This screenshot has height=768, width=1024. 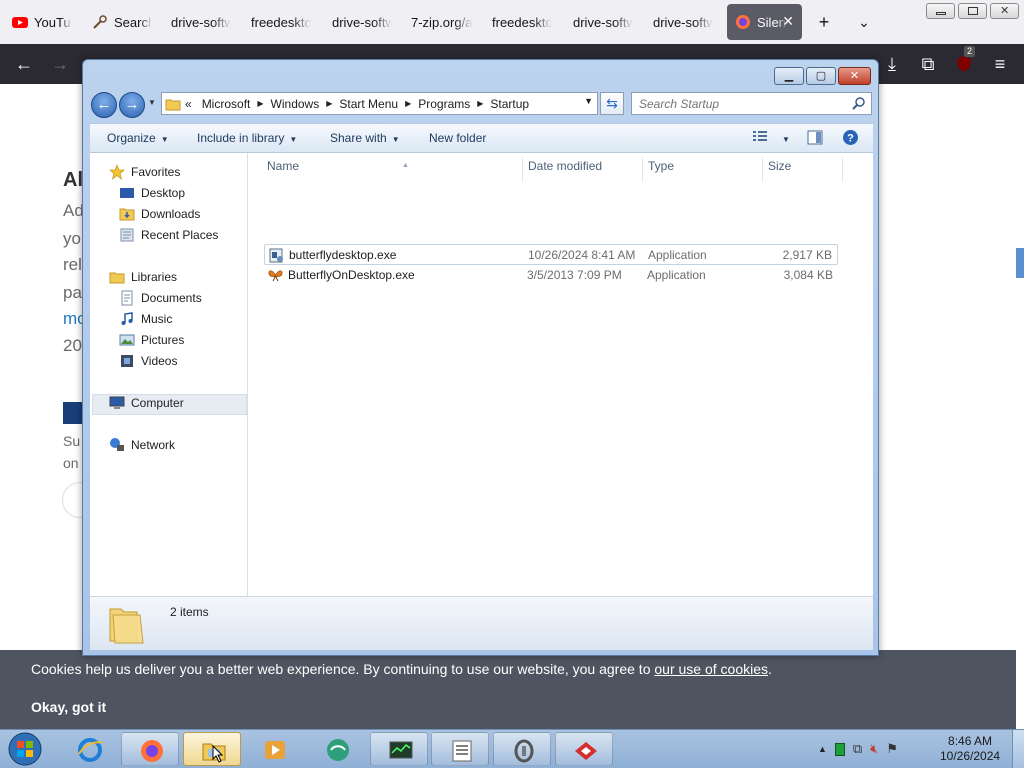 I want to click on cookie-accept-button: Okay, got it, so click(x=68, y=707).